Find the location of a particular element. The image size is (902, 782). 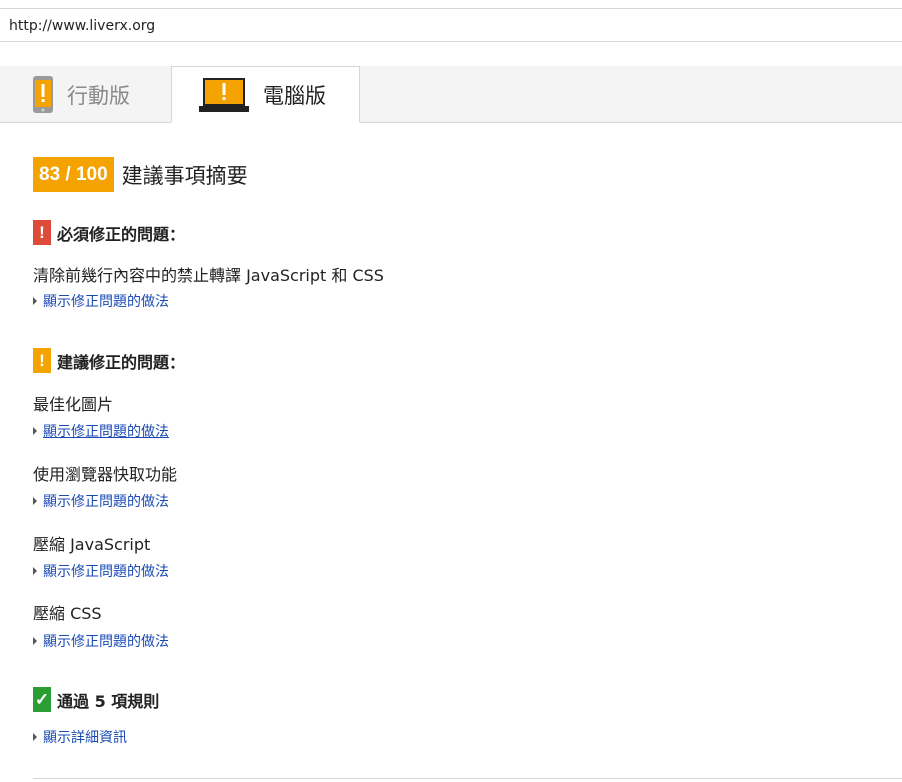

url-text: http://www.liverx.org is located at coordinates (82, 26).